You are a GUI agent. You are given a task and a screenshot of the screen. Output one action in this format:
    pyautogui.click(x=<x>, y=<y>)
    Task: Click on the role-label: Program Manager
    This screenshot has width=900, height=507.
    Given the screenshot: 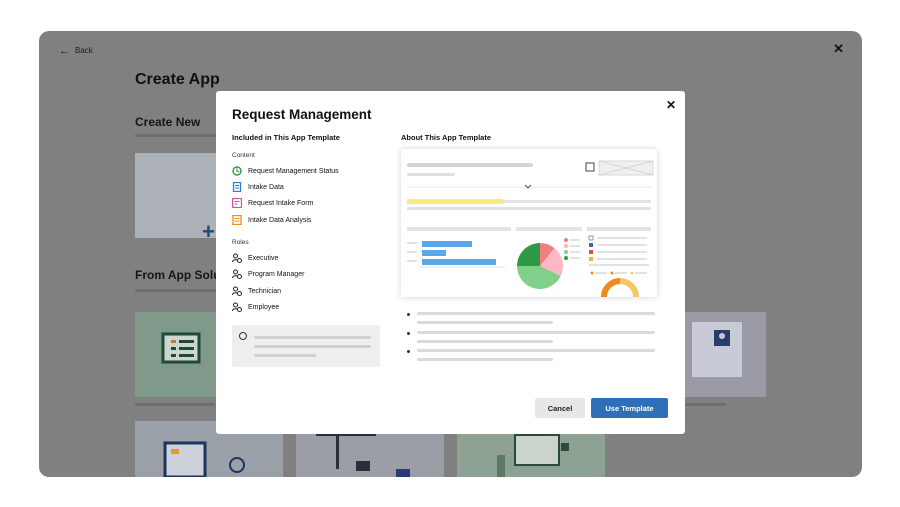 What is the action you would take?
    pyautogui.click(x=276, y=274)
    